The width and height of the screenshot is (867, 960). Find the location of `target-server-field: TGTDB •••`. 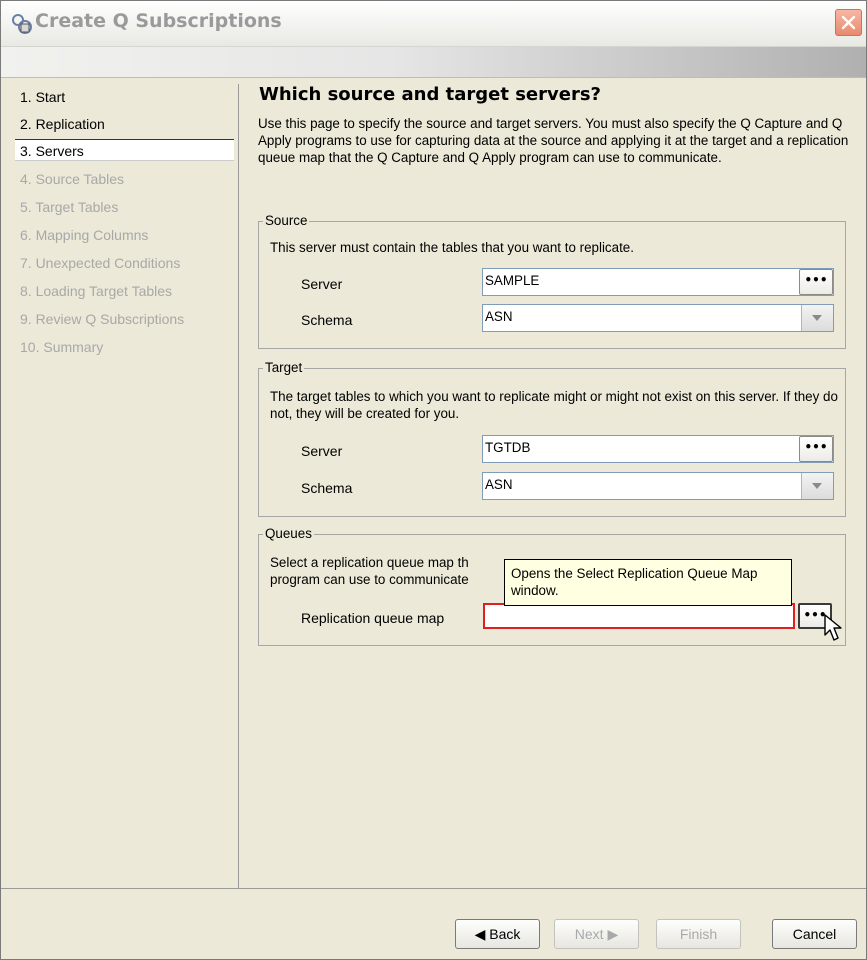

target-server-field: TGTDB ••• is located at coordinates (658, 449).